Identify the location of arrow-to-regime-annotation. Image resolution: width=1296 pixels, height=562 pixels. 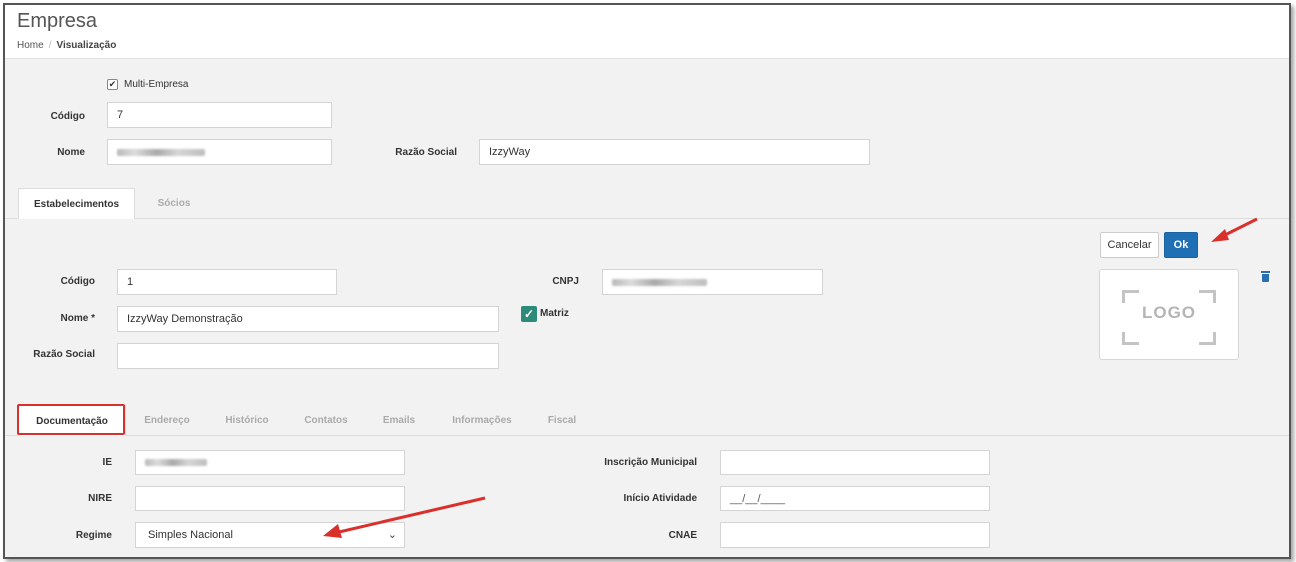
(404, 517).